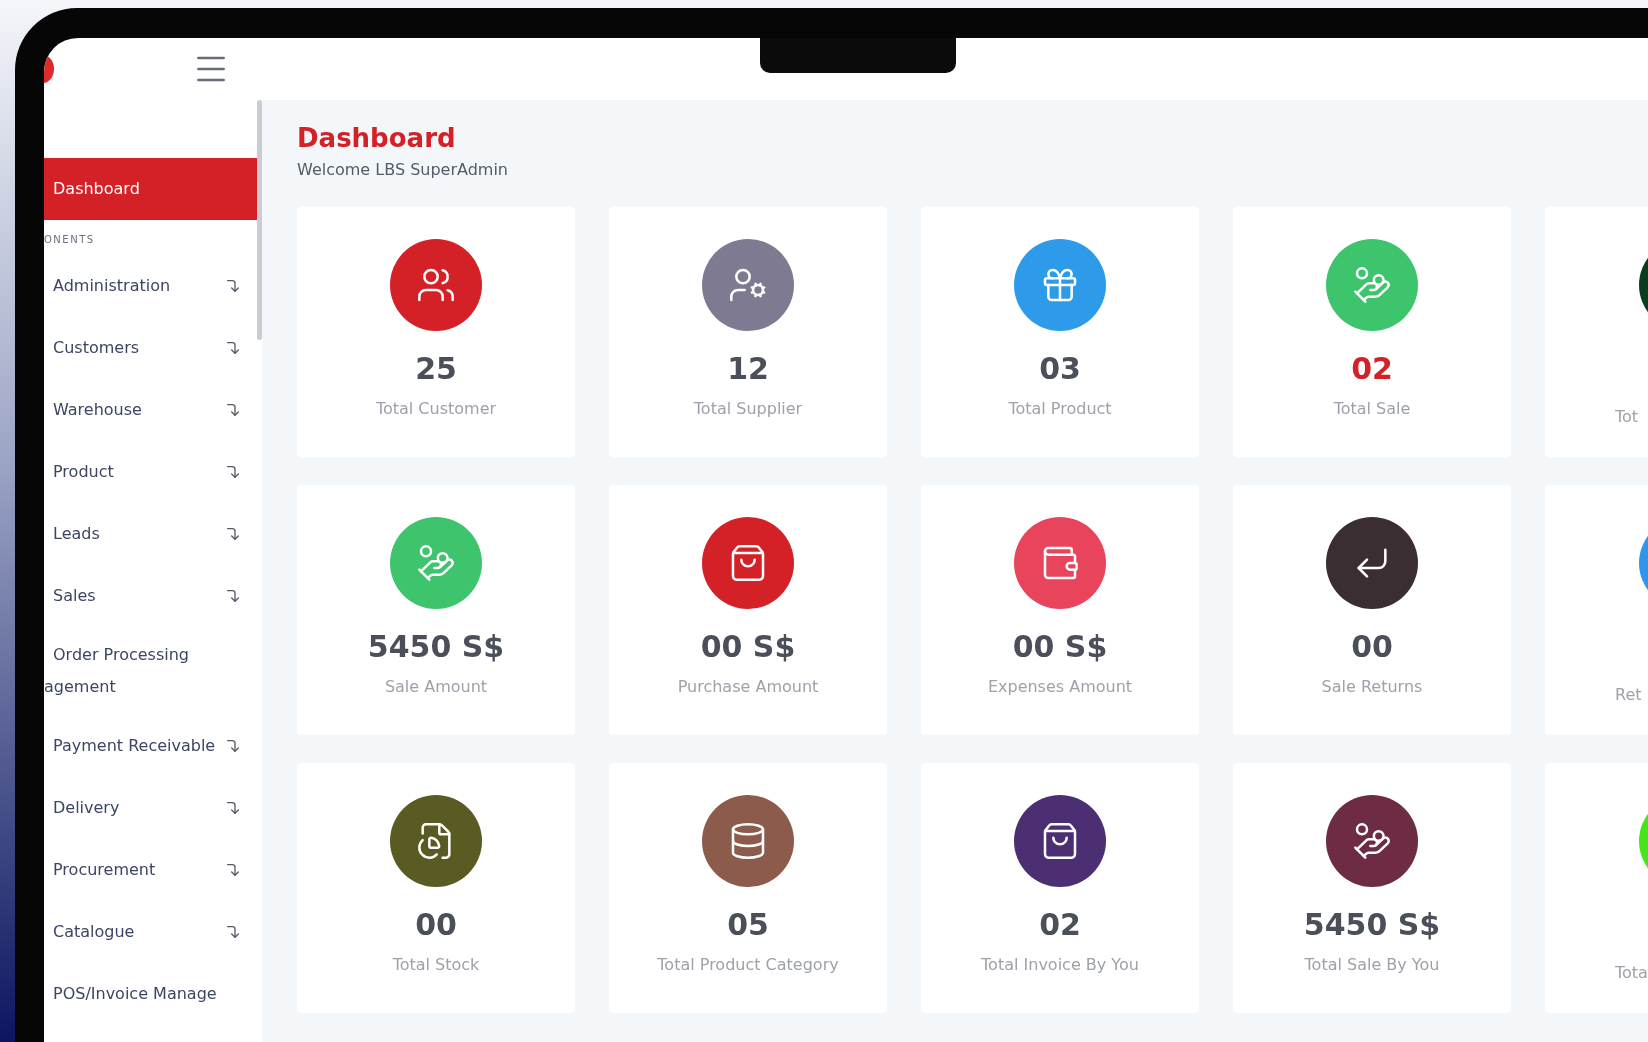  I want to click on stat-value: 25, so click(436, 369).